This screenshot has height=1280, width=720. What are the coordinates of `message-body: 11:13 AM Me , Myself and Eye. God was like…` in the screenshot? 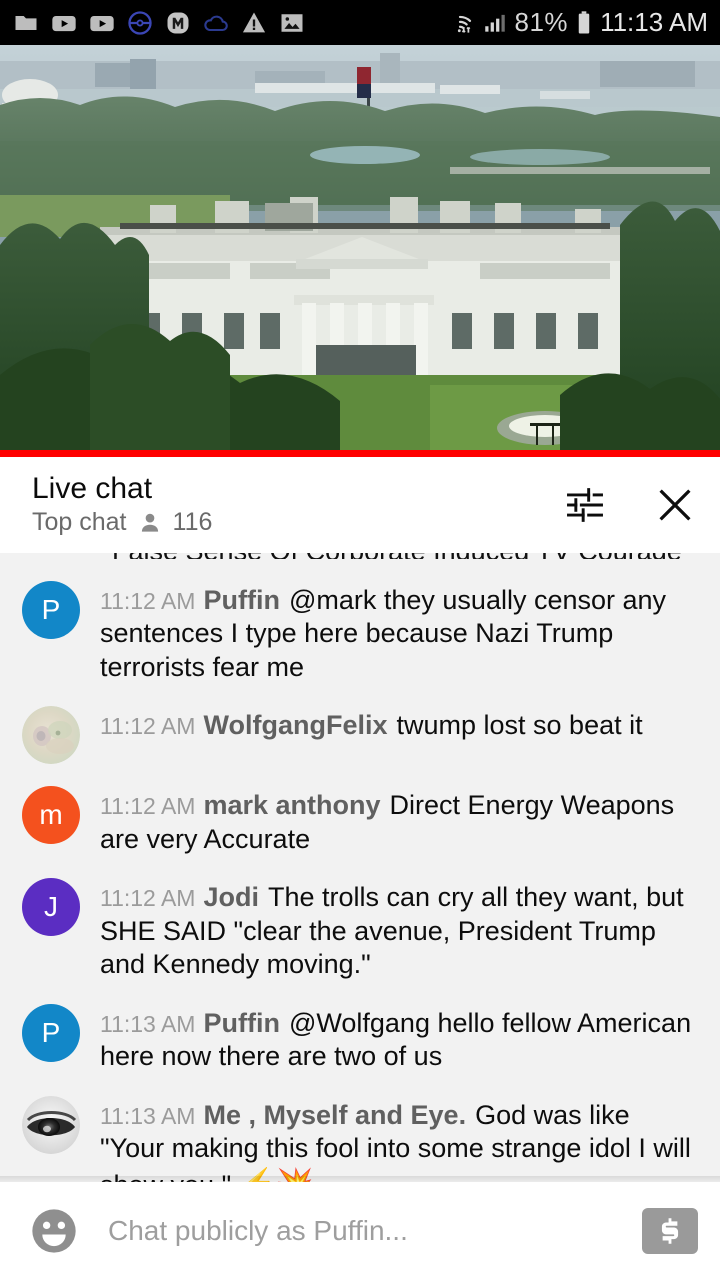 It's located at (399, 1139).